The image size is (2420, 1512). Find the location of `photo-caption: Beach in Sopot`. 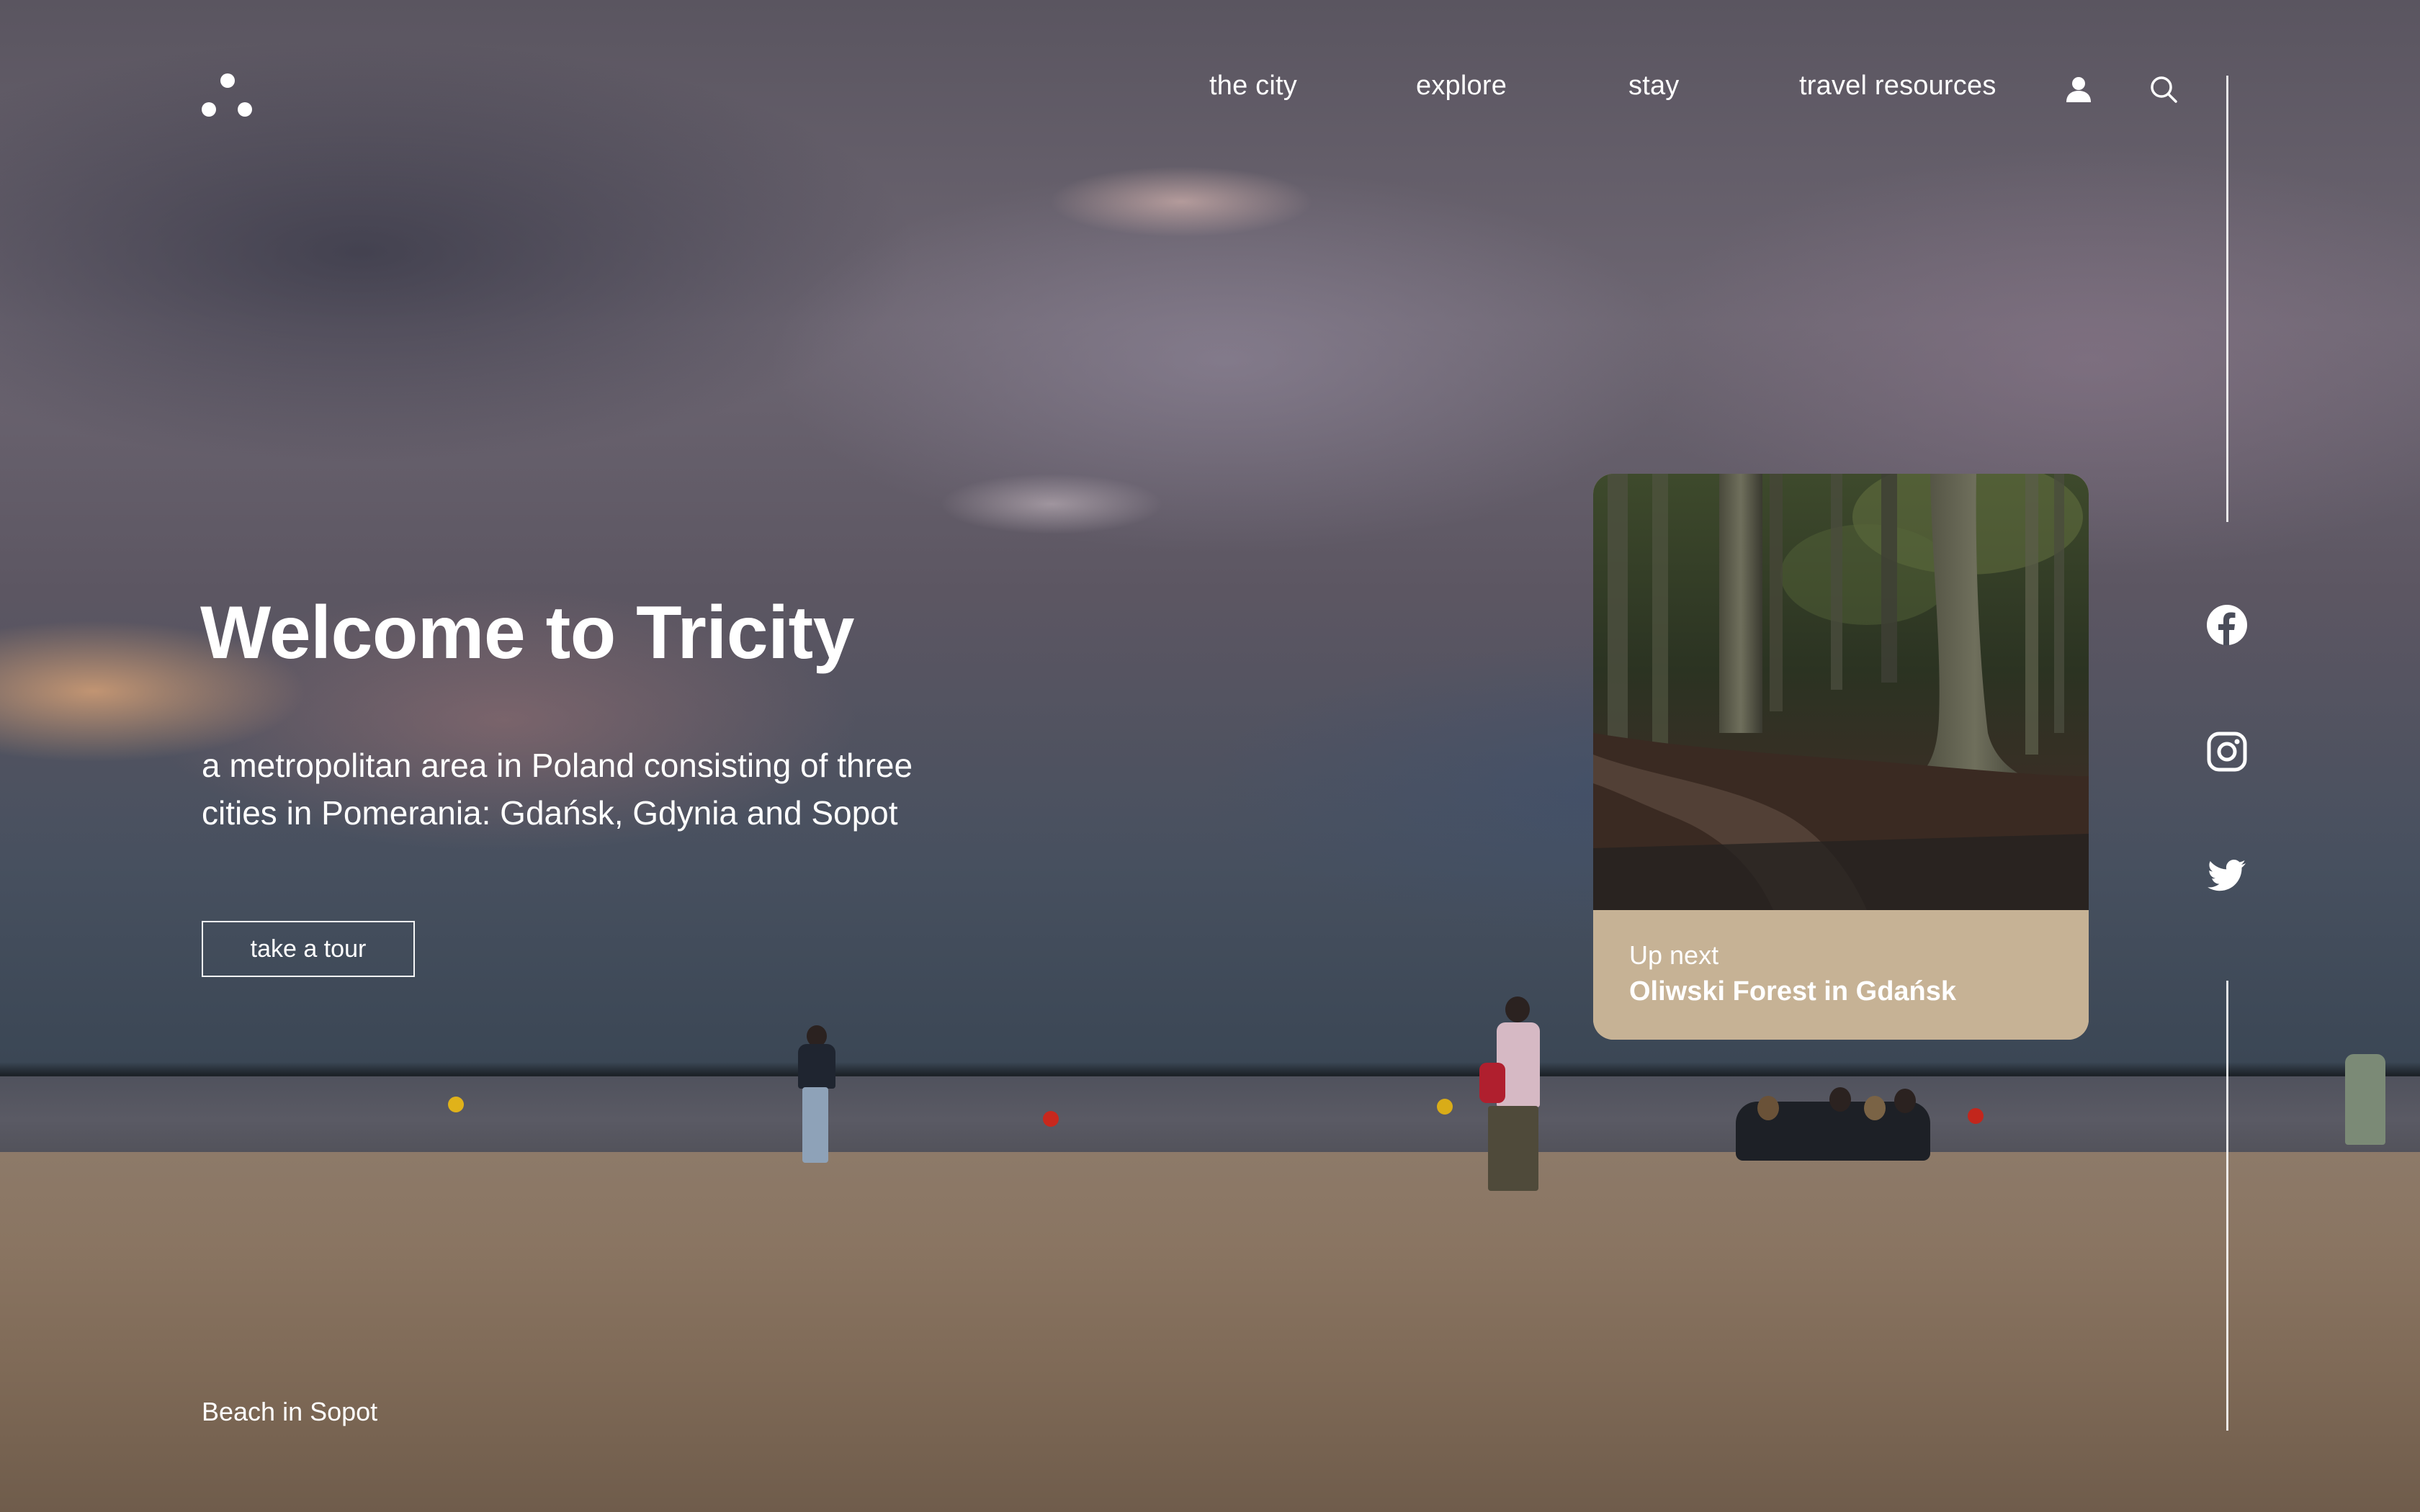

photo-caption: Beach in Sopot is located at coordinates (290, 1411).